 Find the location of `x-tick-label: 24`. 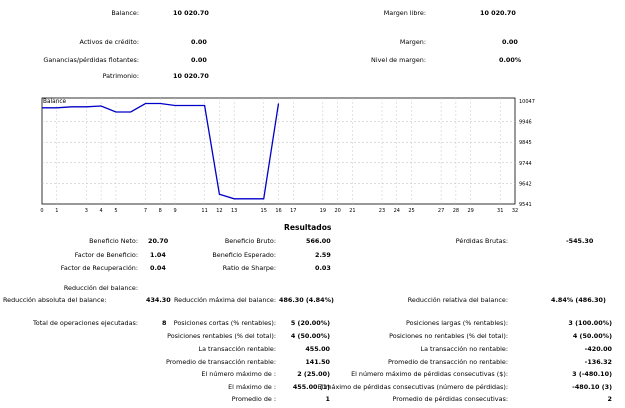

x-tick-label: 24 is located at coordinates (397, 211).